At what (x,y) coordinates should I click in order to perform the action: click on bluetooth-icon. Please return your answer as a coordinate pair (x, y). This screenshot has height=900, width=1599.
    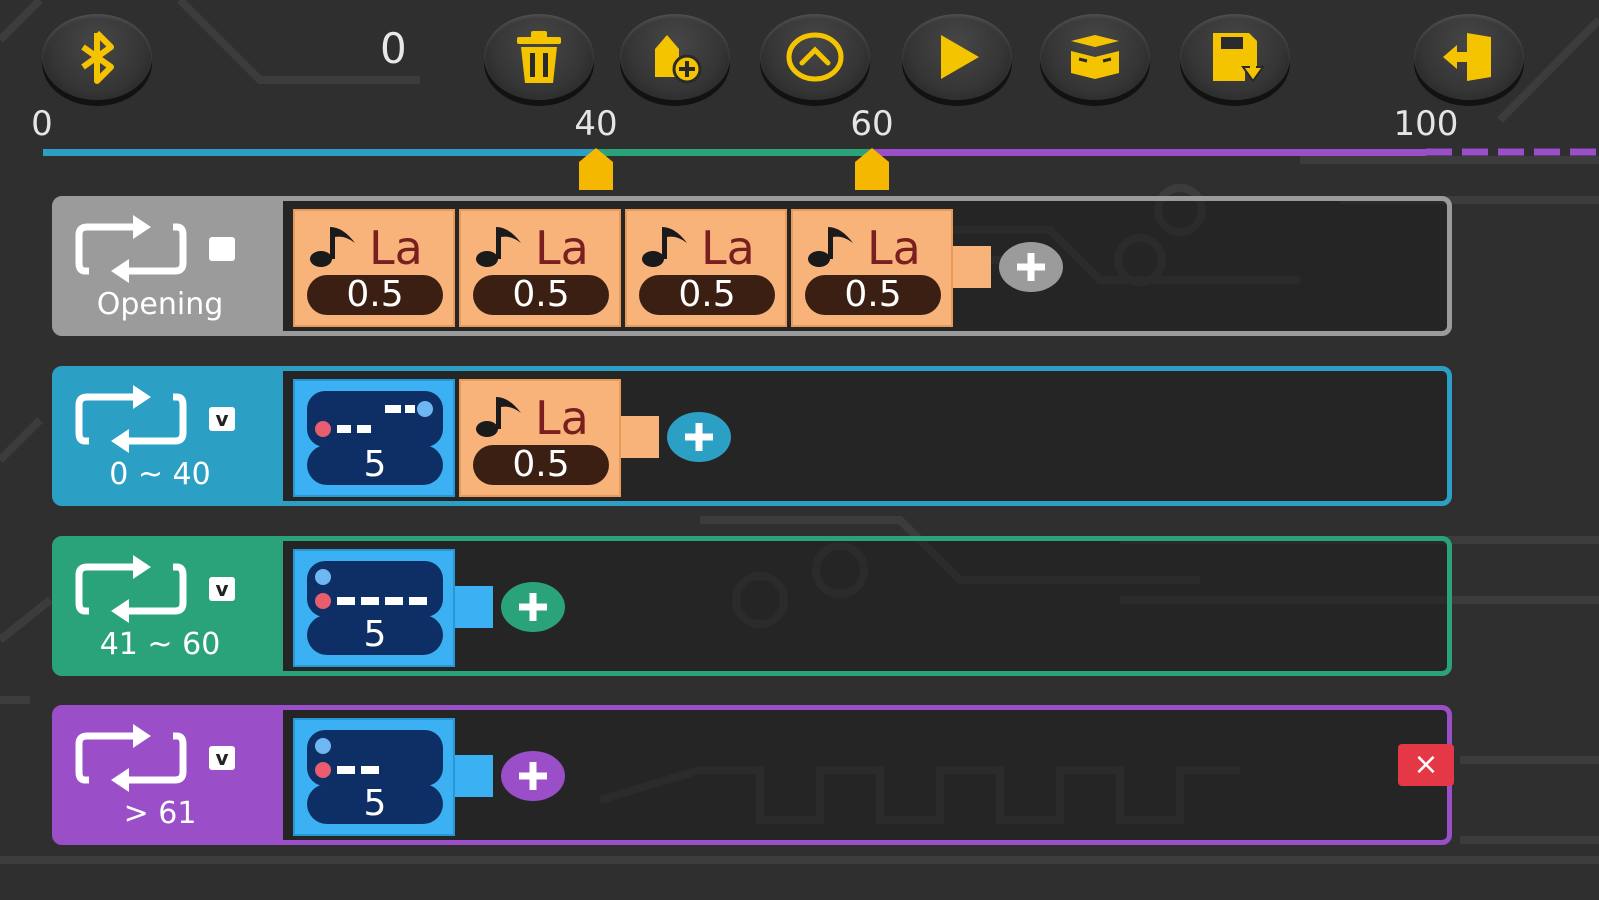
    Looking at the image, I should click on (97, 57).